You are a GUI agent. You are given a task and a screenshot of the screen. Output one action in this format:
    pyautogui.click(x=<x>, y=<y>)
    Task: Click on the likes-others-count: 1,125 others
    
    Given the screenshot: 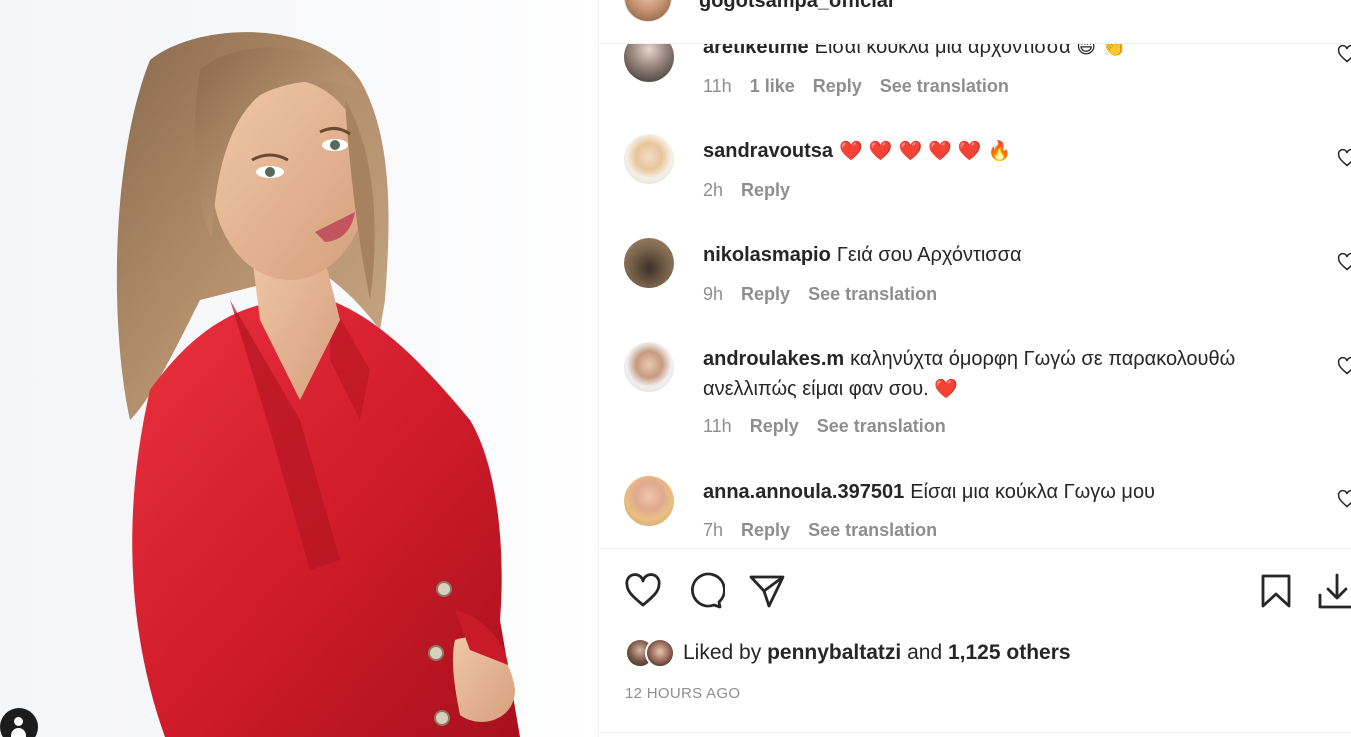 What is the action you would take?
    pyautogui.click(x=1009, y=652)
    